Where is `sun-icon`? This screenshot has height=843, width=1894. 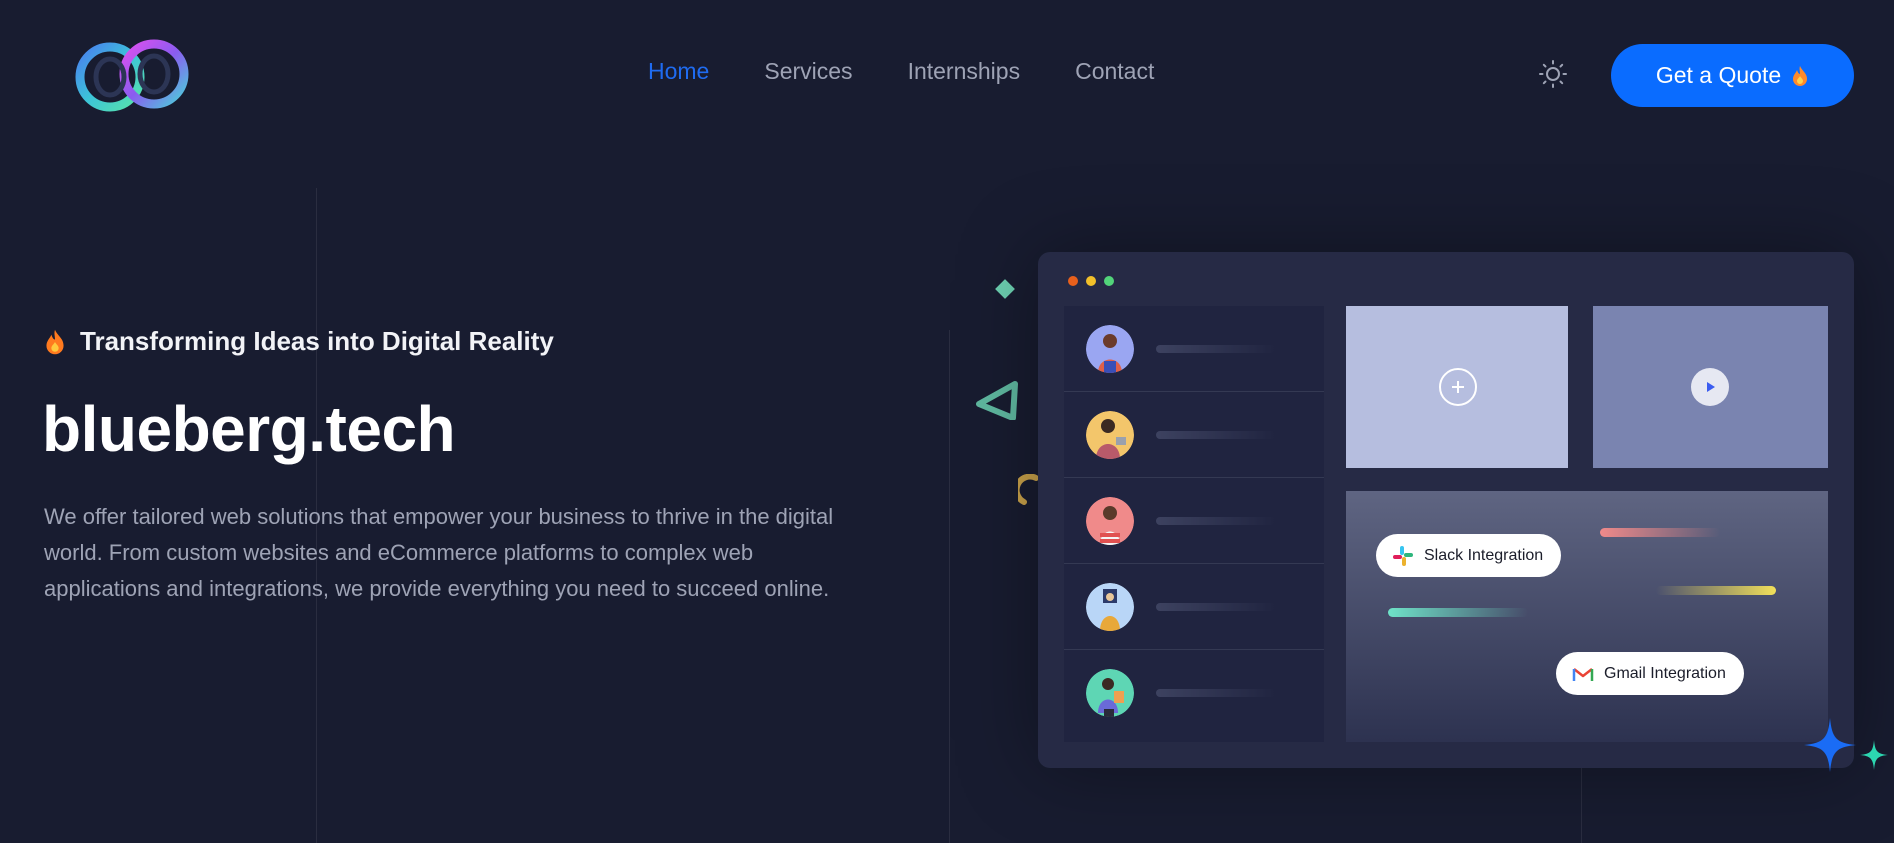 sun-icon is located at coordinates (1553, 74).